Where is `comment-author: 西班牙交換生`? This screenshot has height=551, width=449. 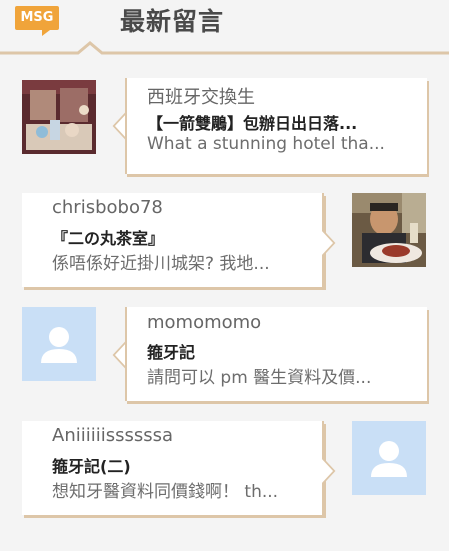
comment-author: 西班牙交換生 is located at coordinates (277, 96).